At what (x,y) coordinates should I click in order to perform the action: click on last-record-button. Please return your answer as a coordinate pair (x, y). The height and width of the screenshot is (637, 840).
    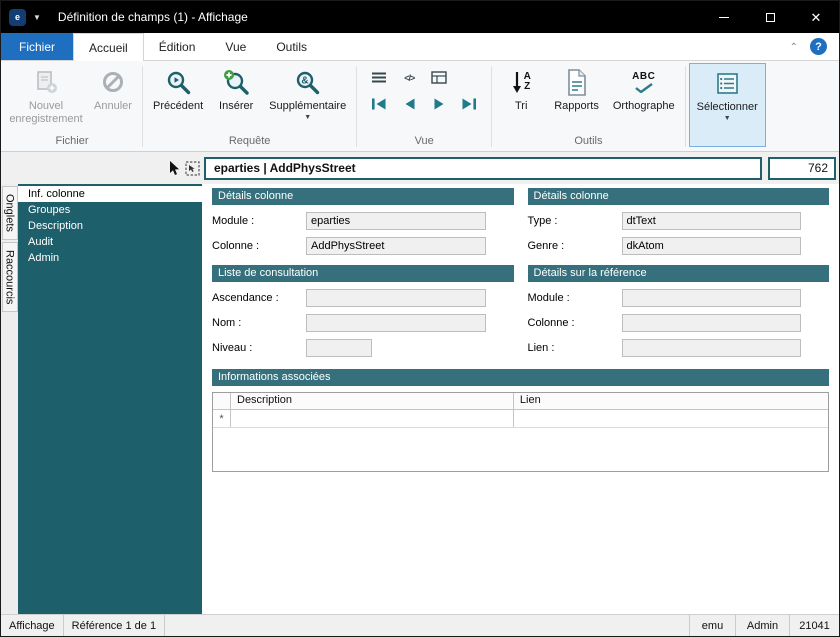
    Looking at the image, I should click on (469, 103).